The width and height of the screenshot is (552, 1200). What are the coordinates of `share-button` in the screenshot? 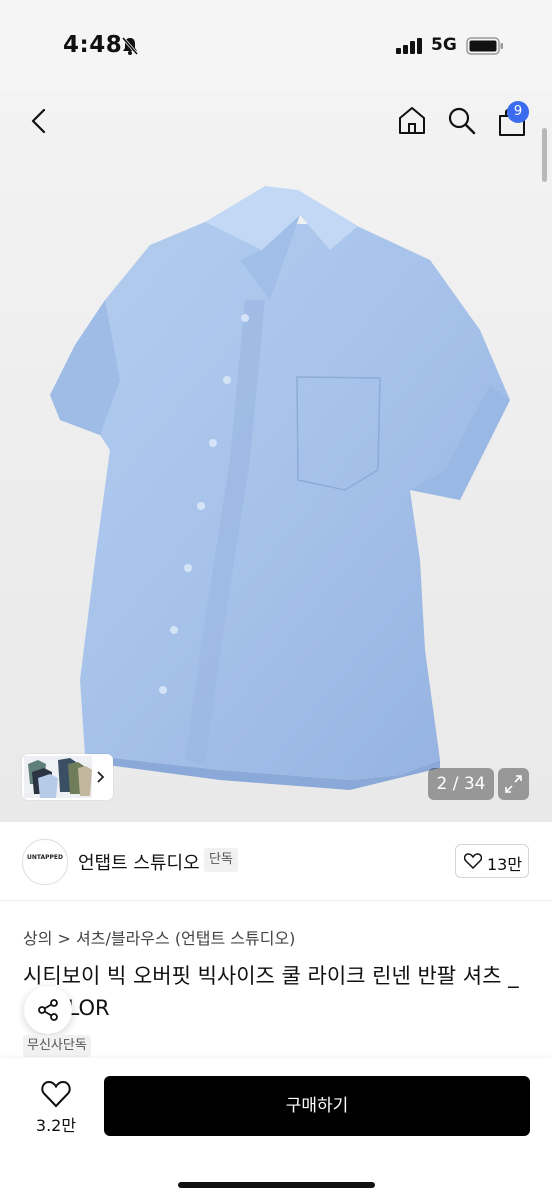 It's located at (48, 1010).